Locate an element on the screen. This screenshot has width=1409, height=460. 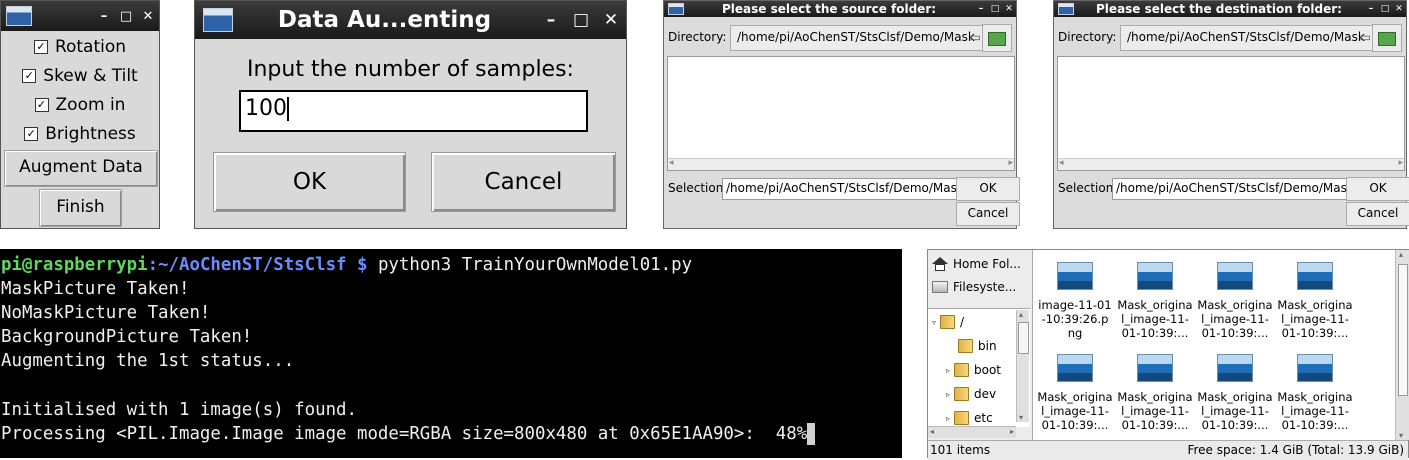
dialog-title: Data Au...enting is located at coordinates (384, 20).